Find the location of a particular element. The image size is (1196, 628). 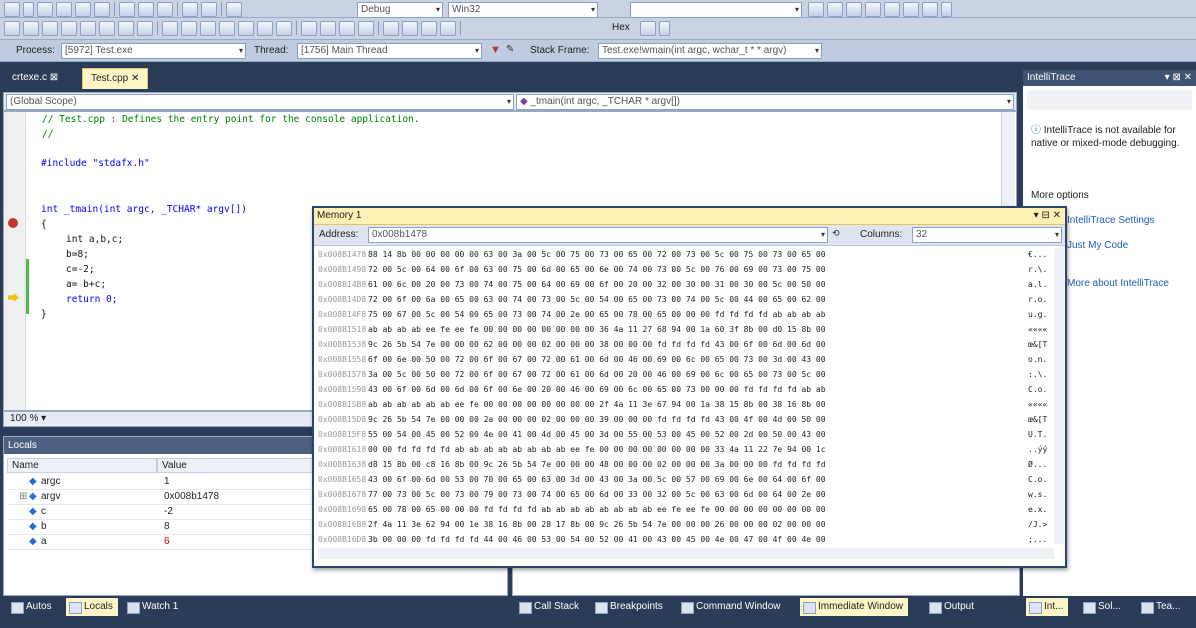

extension-manager-icon is located at coordinates (930, 9).